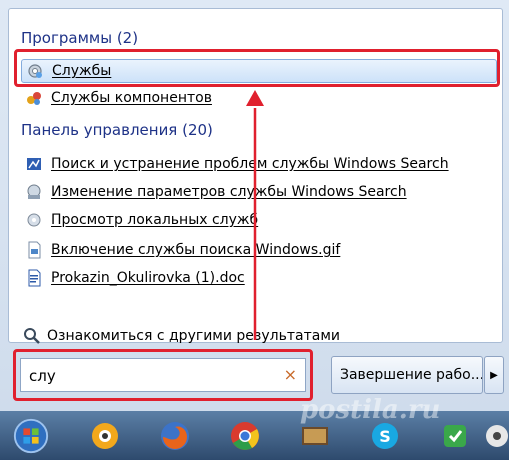  Describe the element at coordinates (80, 38) in the screenshot. I see `programs-group-title: Программы (2)` at that location.